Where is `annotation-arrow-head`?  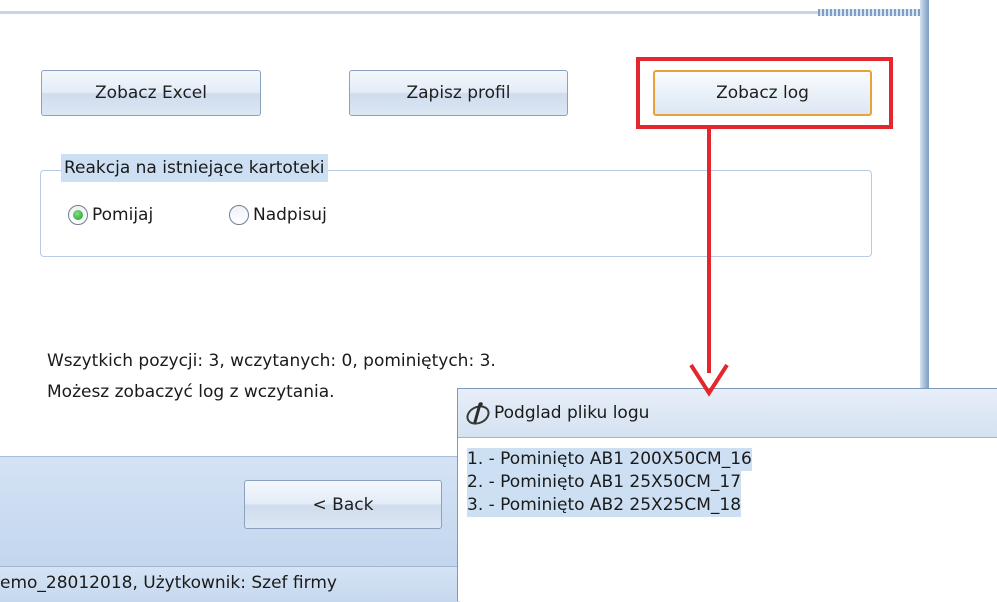 annotation-arrow-head is located at coordinates (709, 380).